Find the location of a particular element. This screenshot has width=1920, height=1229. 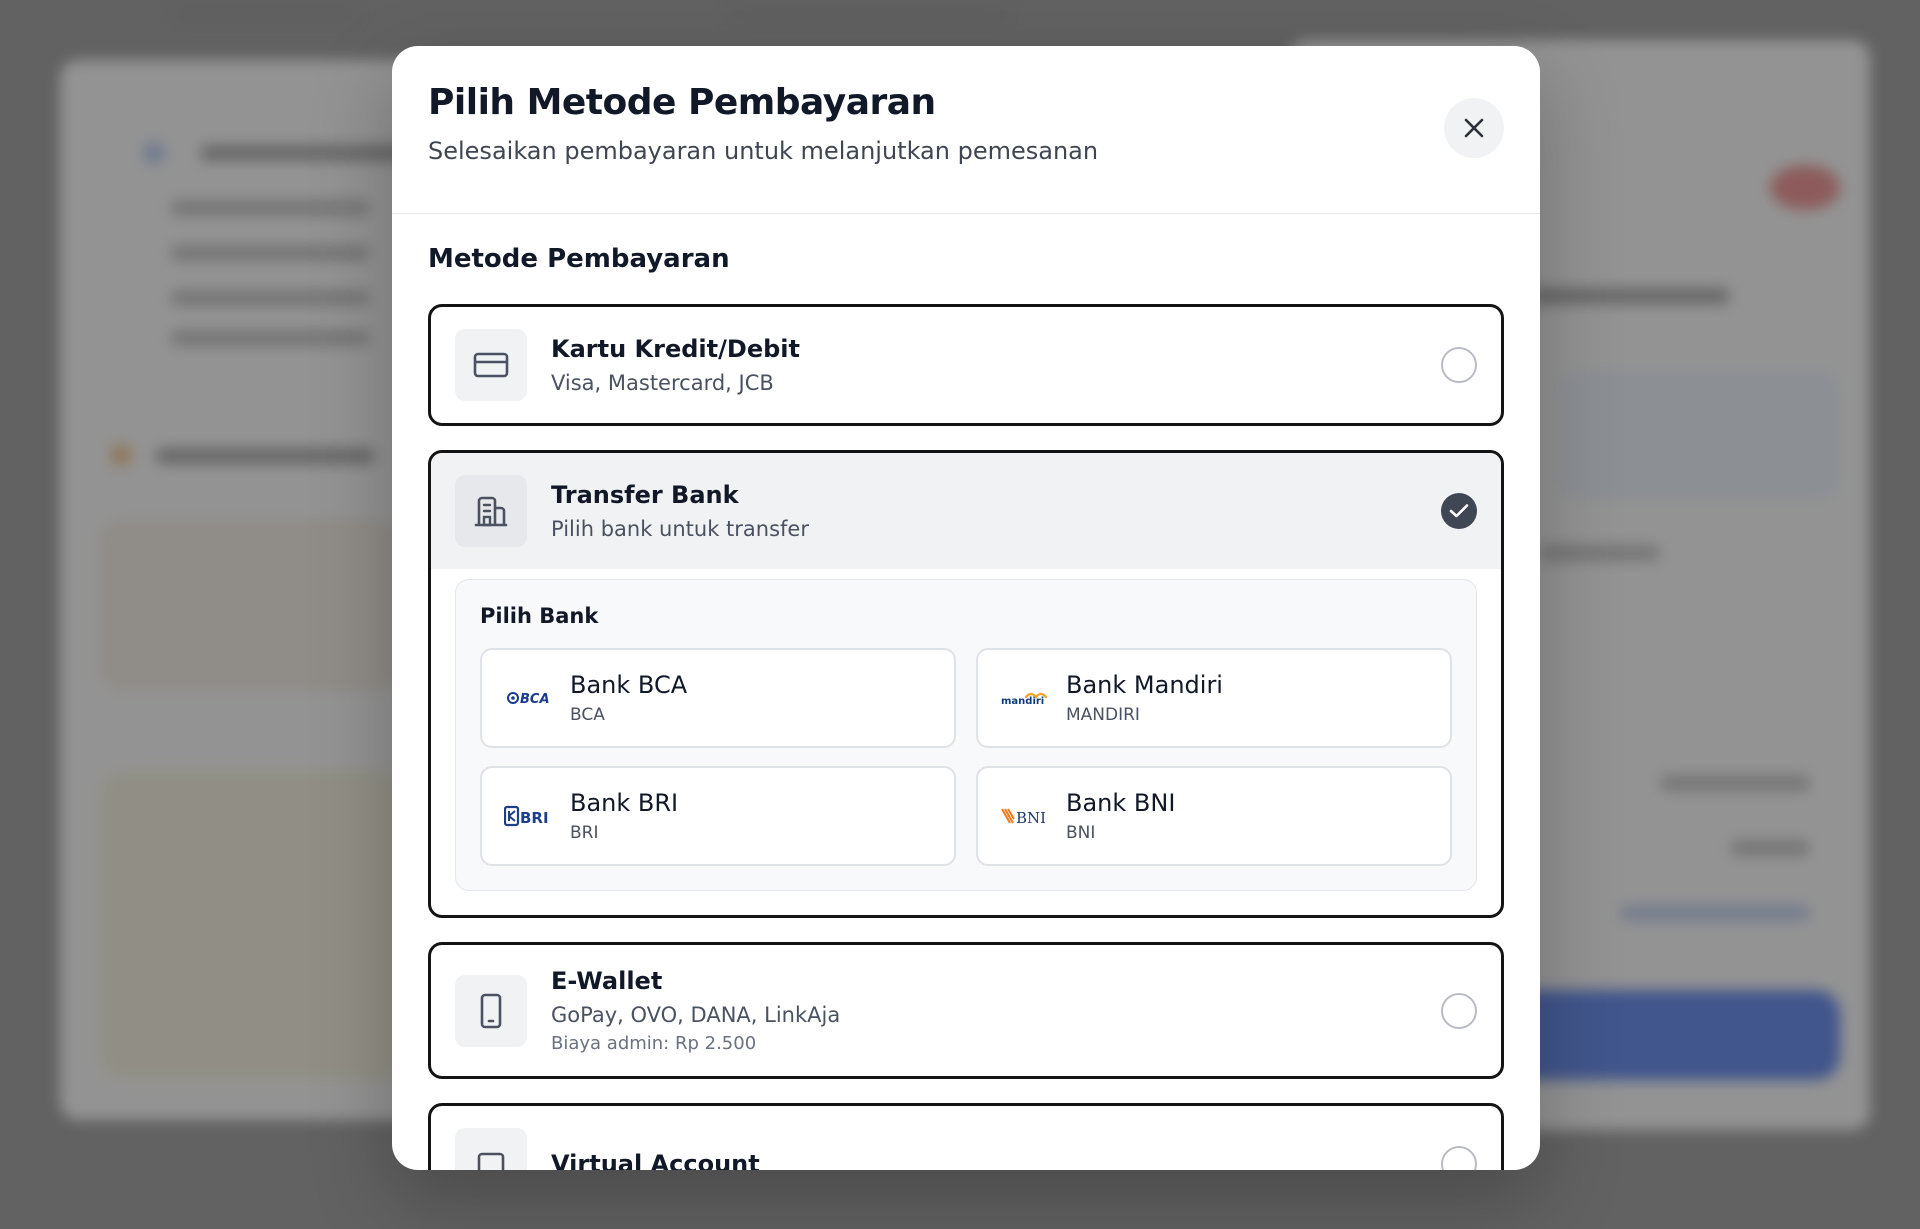

bank-name: Bank BCA is located at coordinates (629, 685).